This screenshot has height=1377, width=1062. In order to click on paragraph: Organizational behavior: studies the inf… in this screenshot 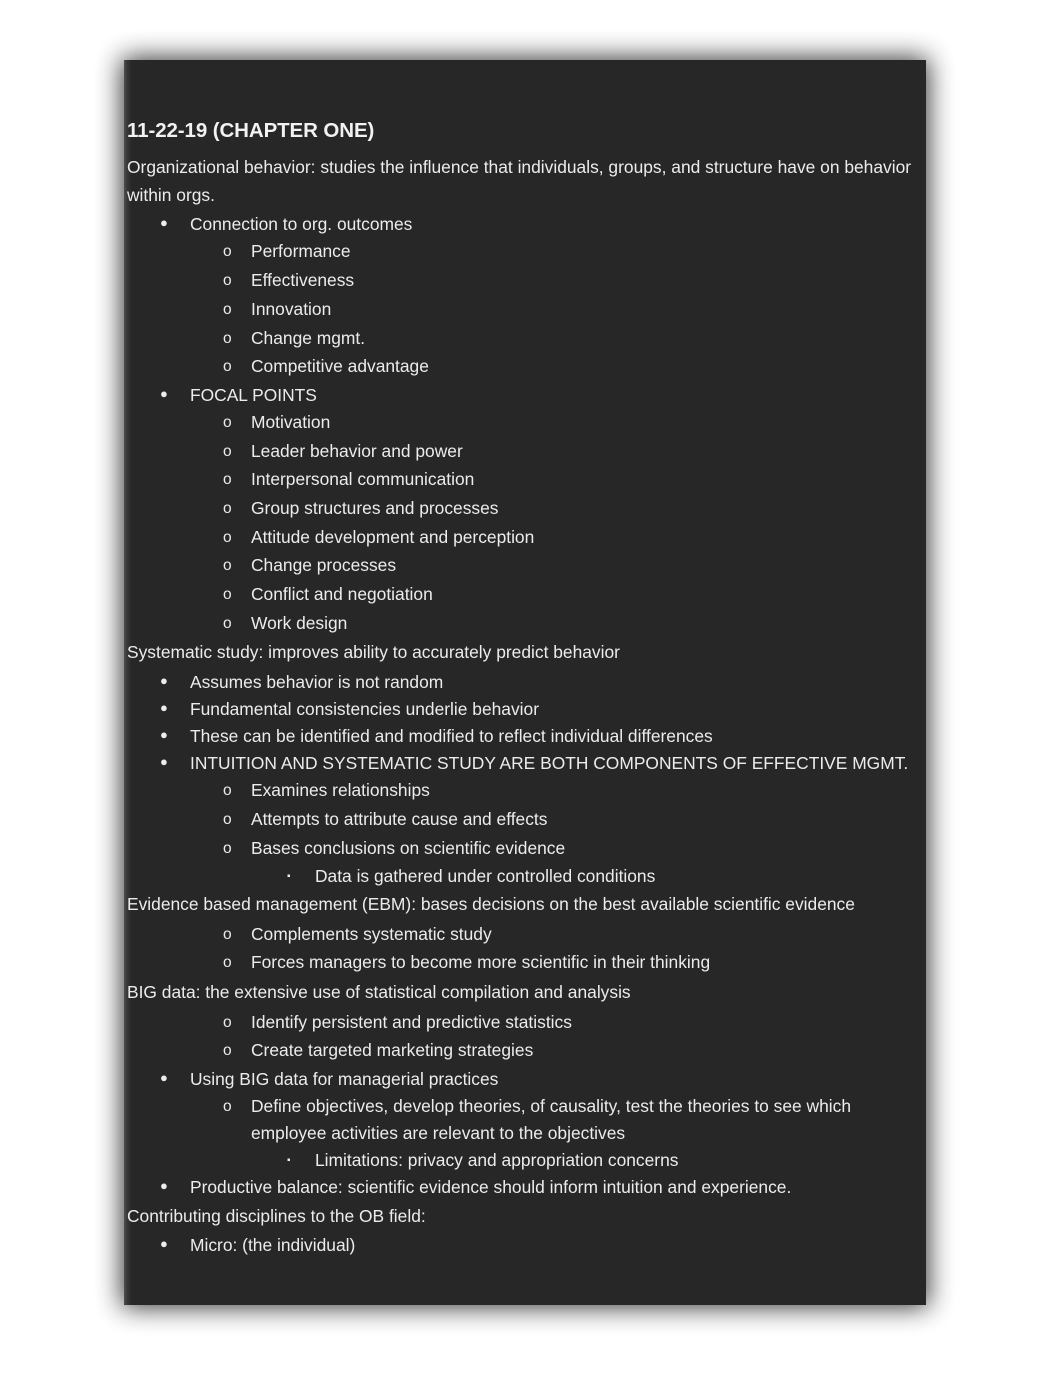, I will do `click(519, 180)`.